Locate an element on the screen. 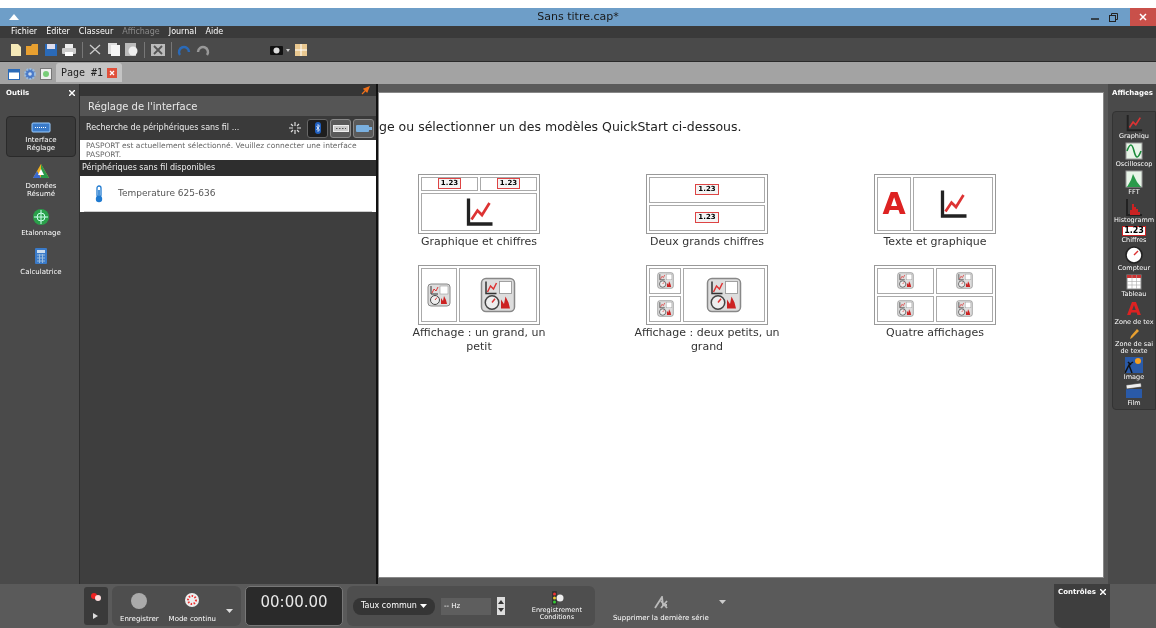 The height and width of the screenshot is (628, 1156). delete-icon is located at coordinates (158, 49).